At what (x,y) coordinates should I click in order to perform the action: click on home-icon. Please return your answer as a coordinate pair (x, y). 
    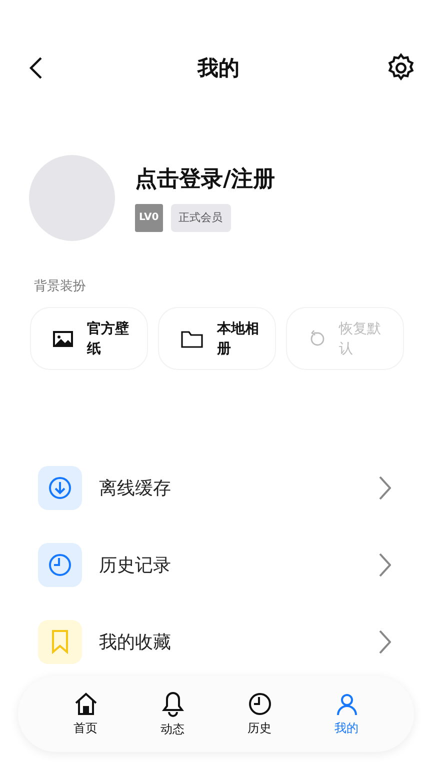
    Looking at the image, I should click on (86, 704).